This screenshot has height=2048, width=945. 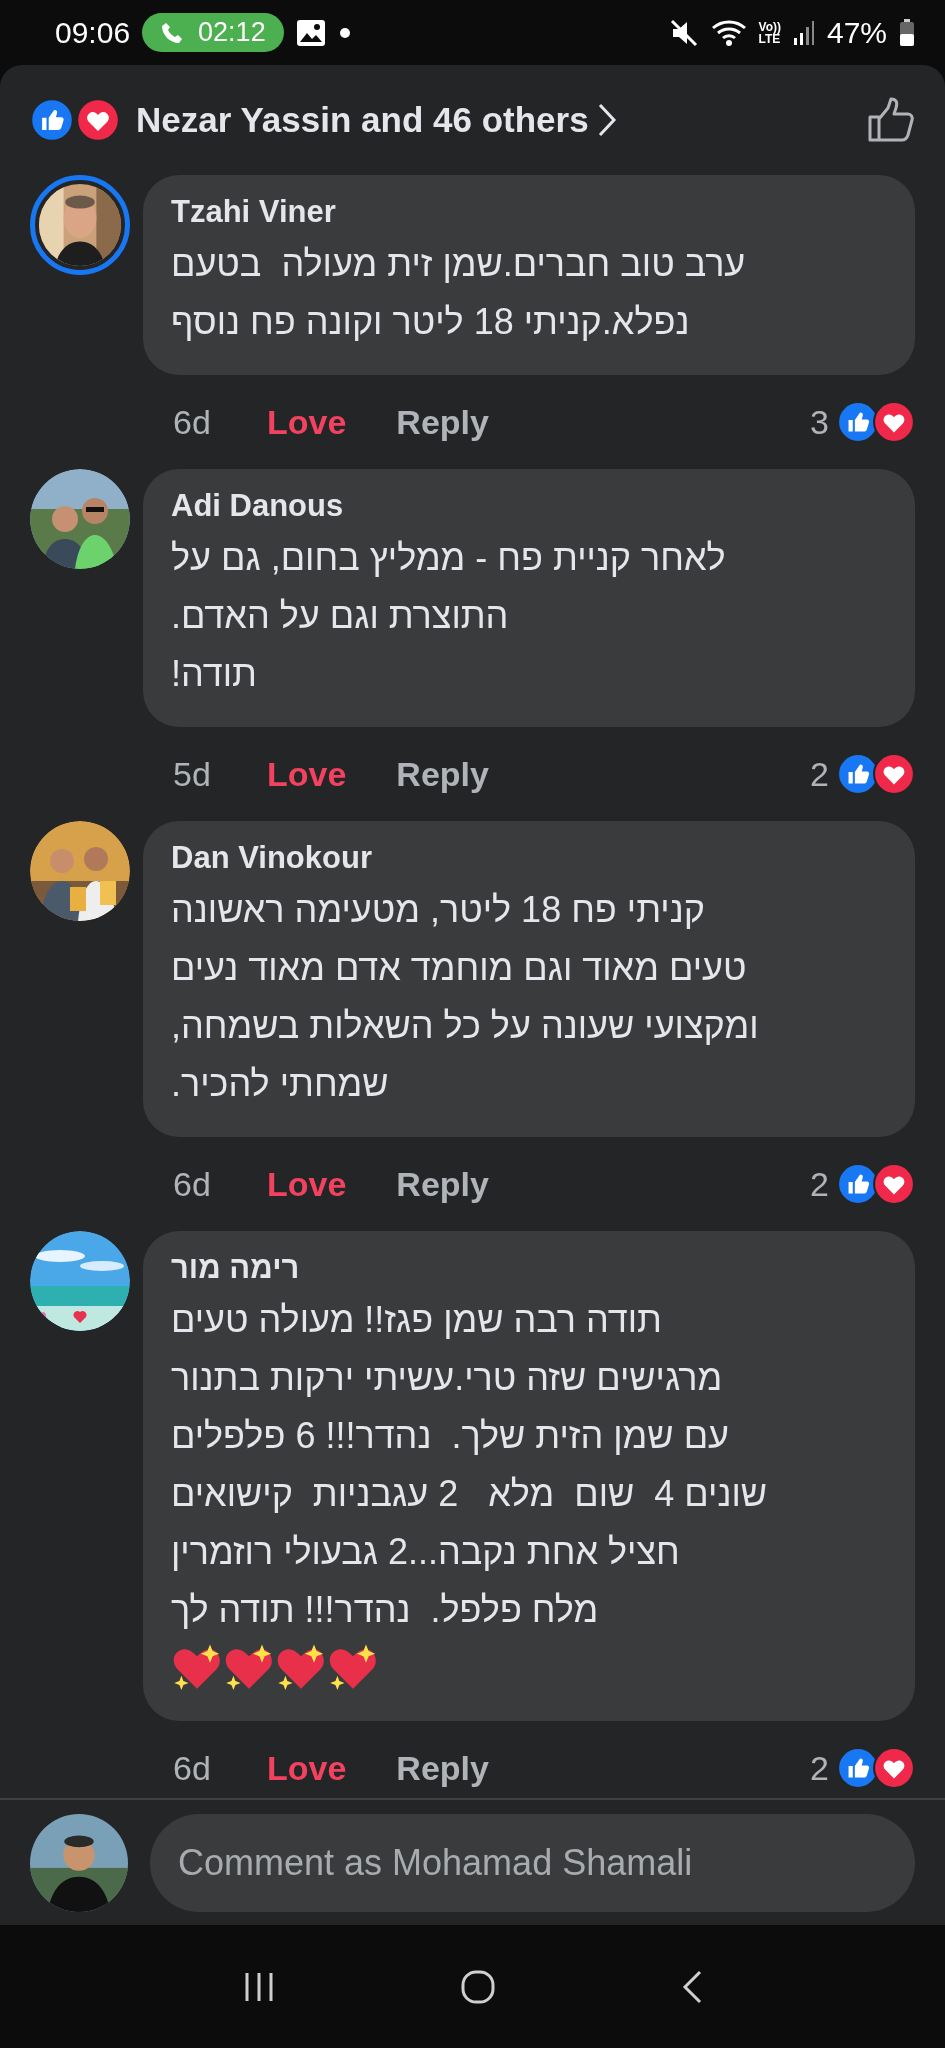 I want to click on comment-text: קניתי פח 18 ליטר, מטעימה ראשונה טעים מאוד וגם מוחמד אדם מאוד נעים ומקצועי שעונה על כל השאלות בשמחה, שמחתי להכיר., so click(x=465, y=997).